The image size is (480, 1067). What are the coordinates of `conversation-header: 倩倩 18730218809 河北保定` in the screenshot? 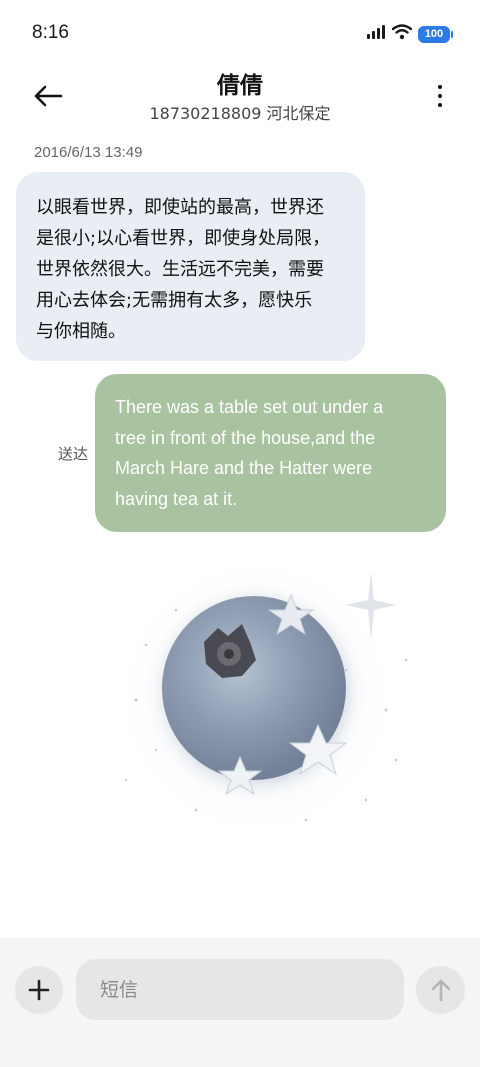 It's located at (240, 96).